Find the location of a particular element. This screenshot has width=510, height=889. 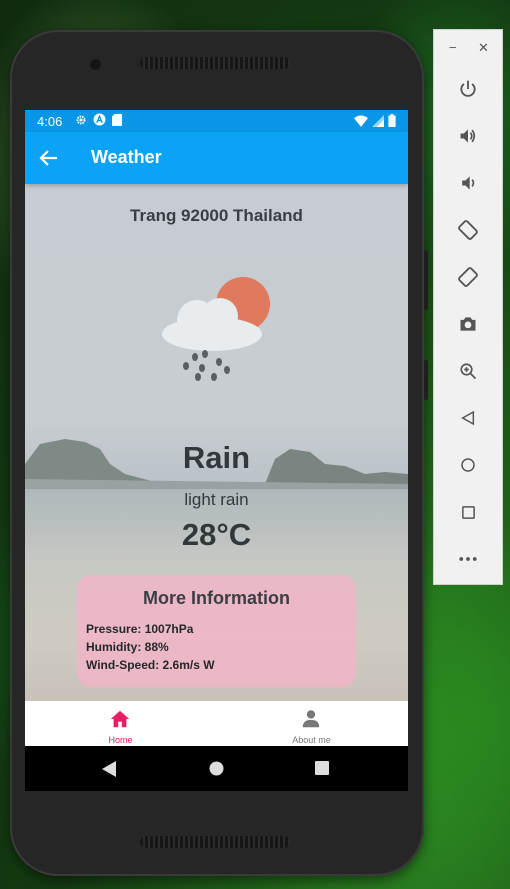

nav-item-home: Home is located at coordinates (120, 723).